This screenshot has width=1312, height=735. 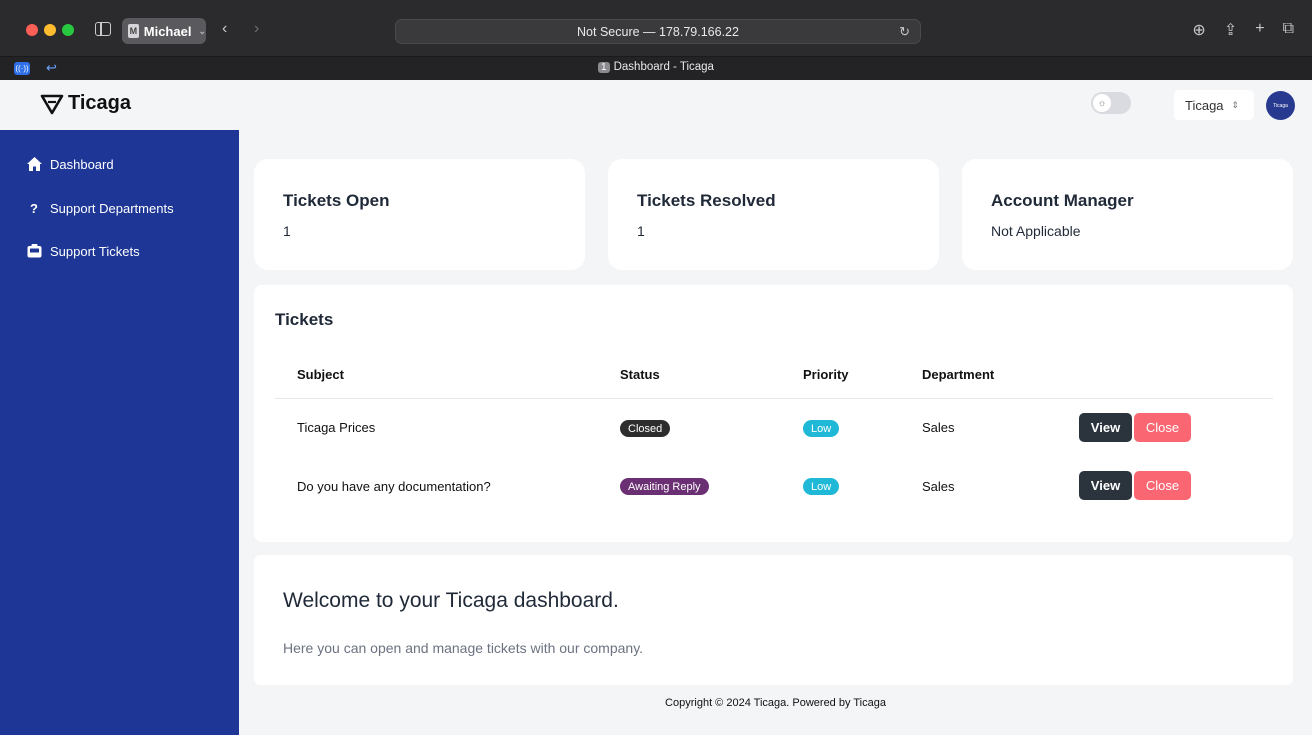 I want to click on sidebar-item-support-departments: ? Support Departments, so click(x=100, y=208).